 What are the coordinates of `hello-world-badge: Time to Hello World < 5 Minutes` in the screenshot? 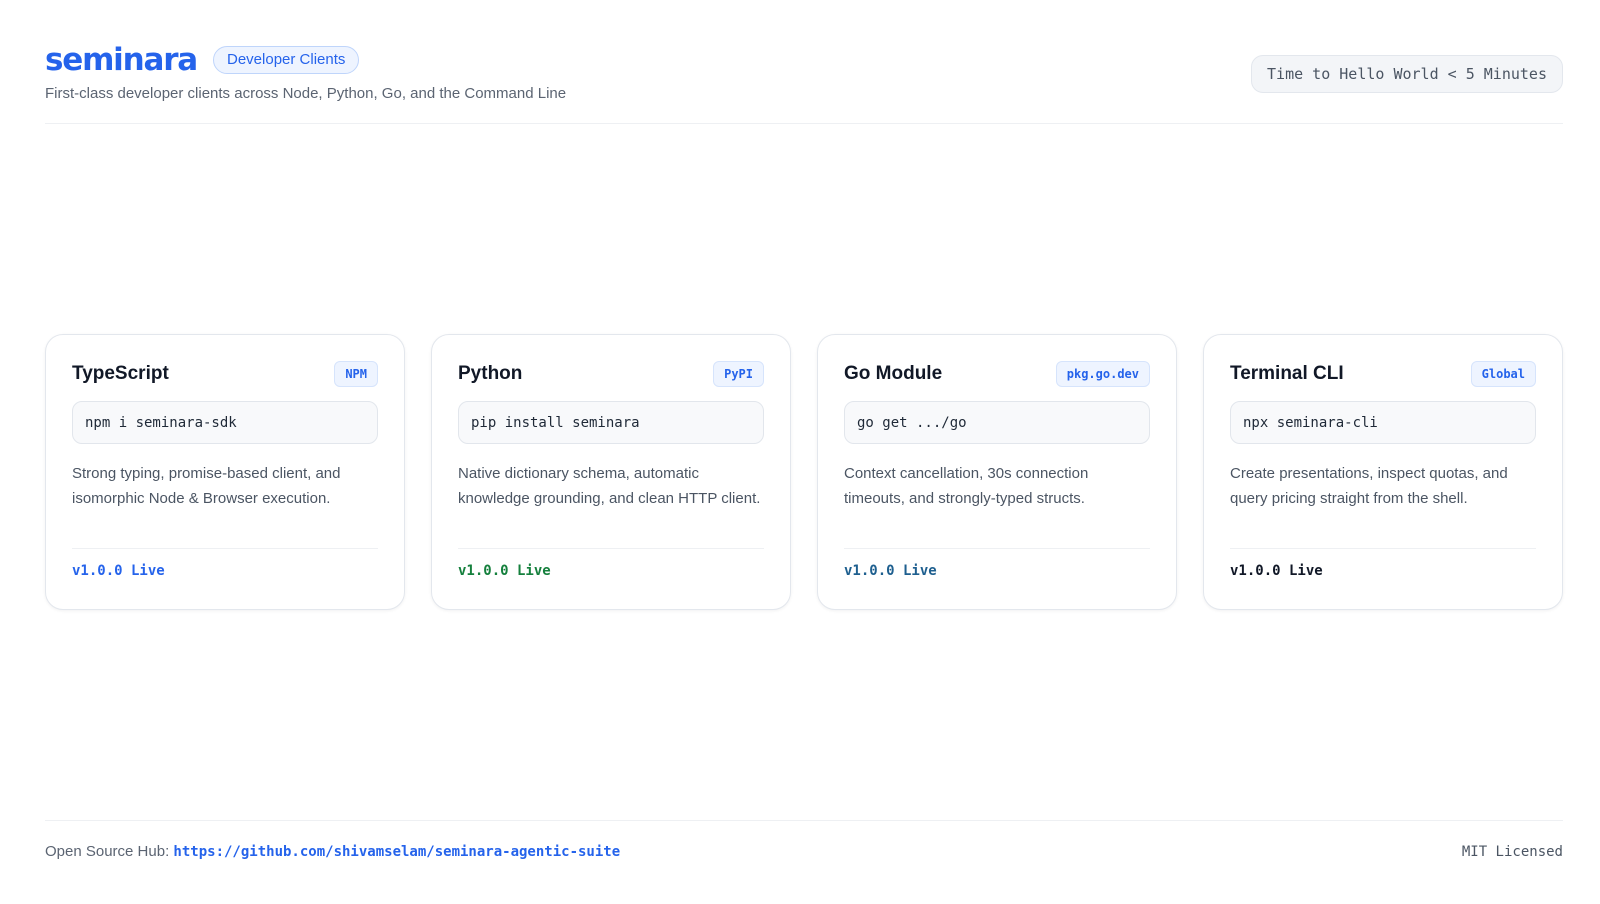 It's located at (1407, 74).